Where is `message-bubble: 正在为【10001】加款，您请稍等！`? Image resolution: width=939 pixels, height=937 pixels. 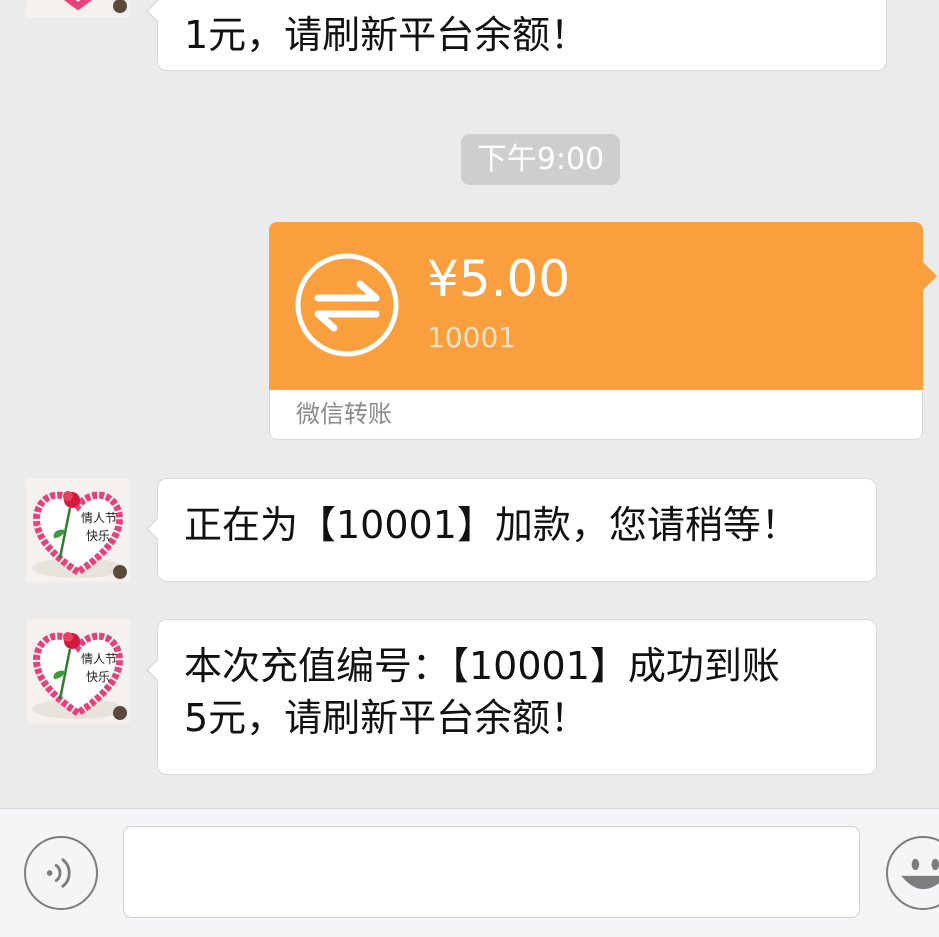 message-bubble: 正在为【10001】加款，您请稍等！ is located at coordinates (511, 530).